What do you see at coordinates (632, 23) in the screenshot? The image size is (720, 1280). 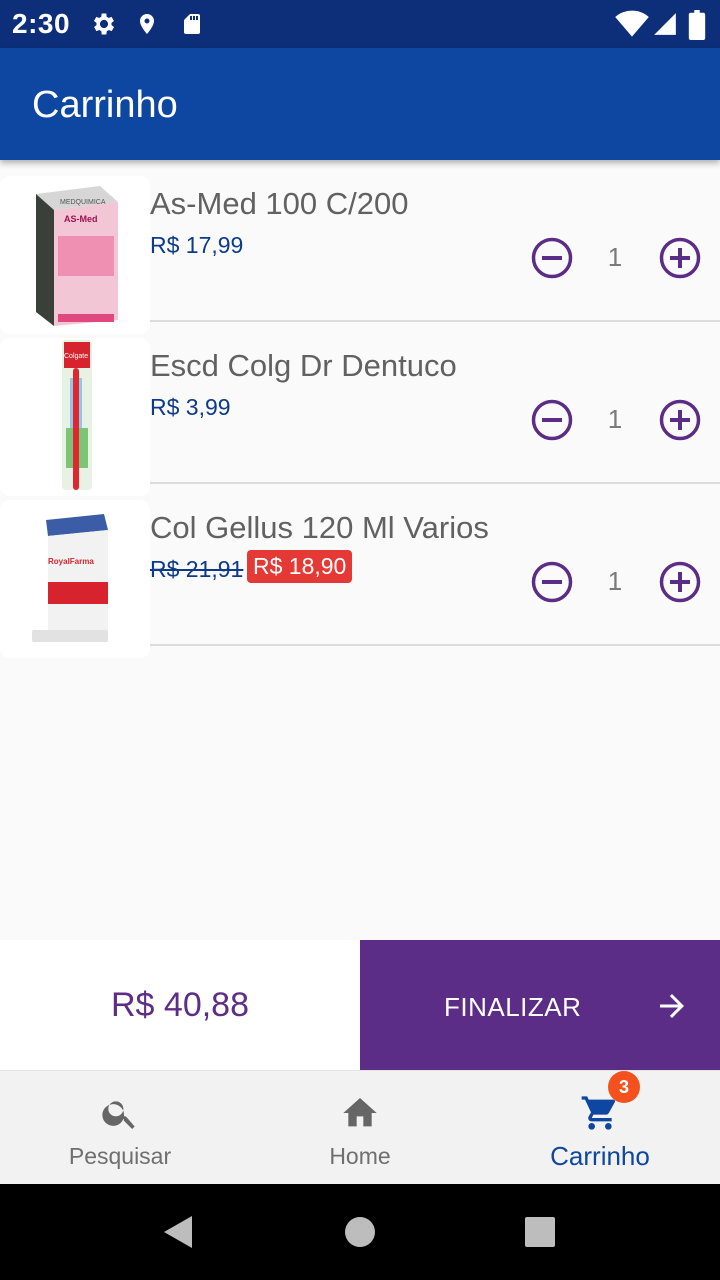 I see `wifi-icon` at bounding box center [632, 23].